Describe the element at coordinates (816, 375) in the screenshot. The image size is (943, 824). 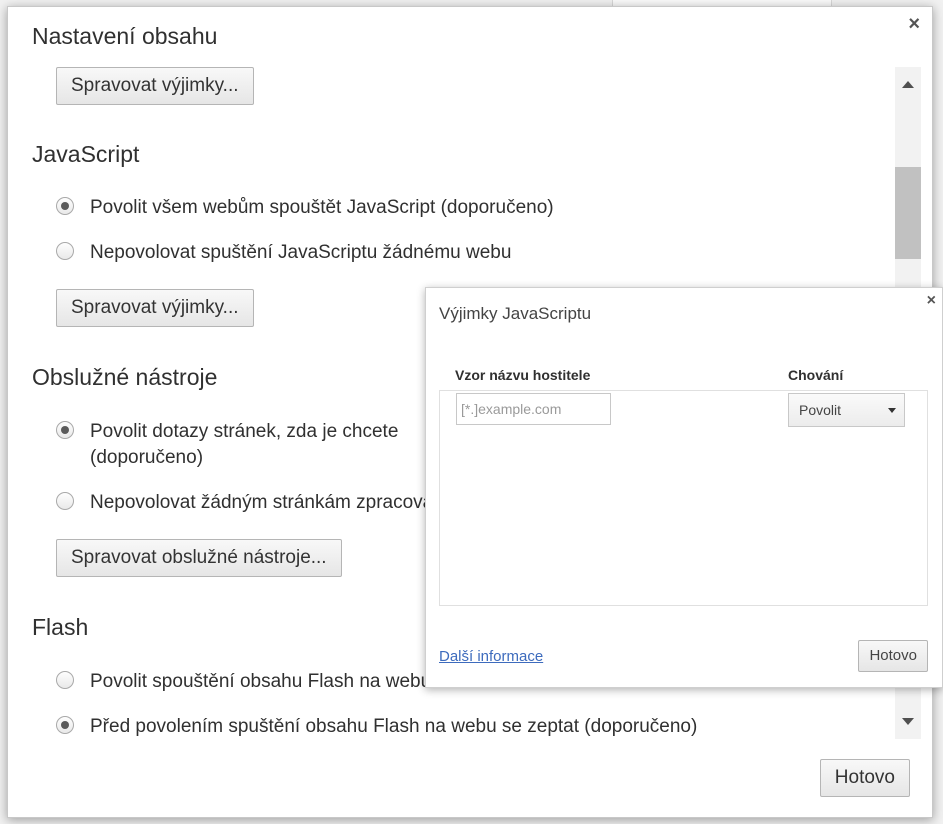
I see `column-header-behavior: Chování` at that location.